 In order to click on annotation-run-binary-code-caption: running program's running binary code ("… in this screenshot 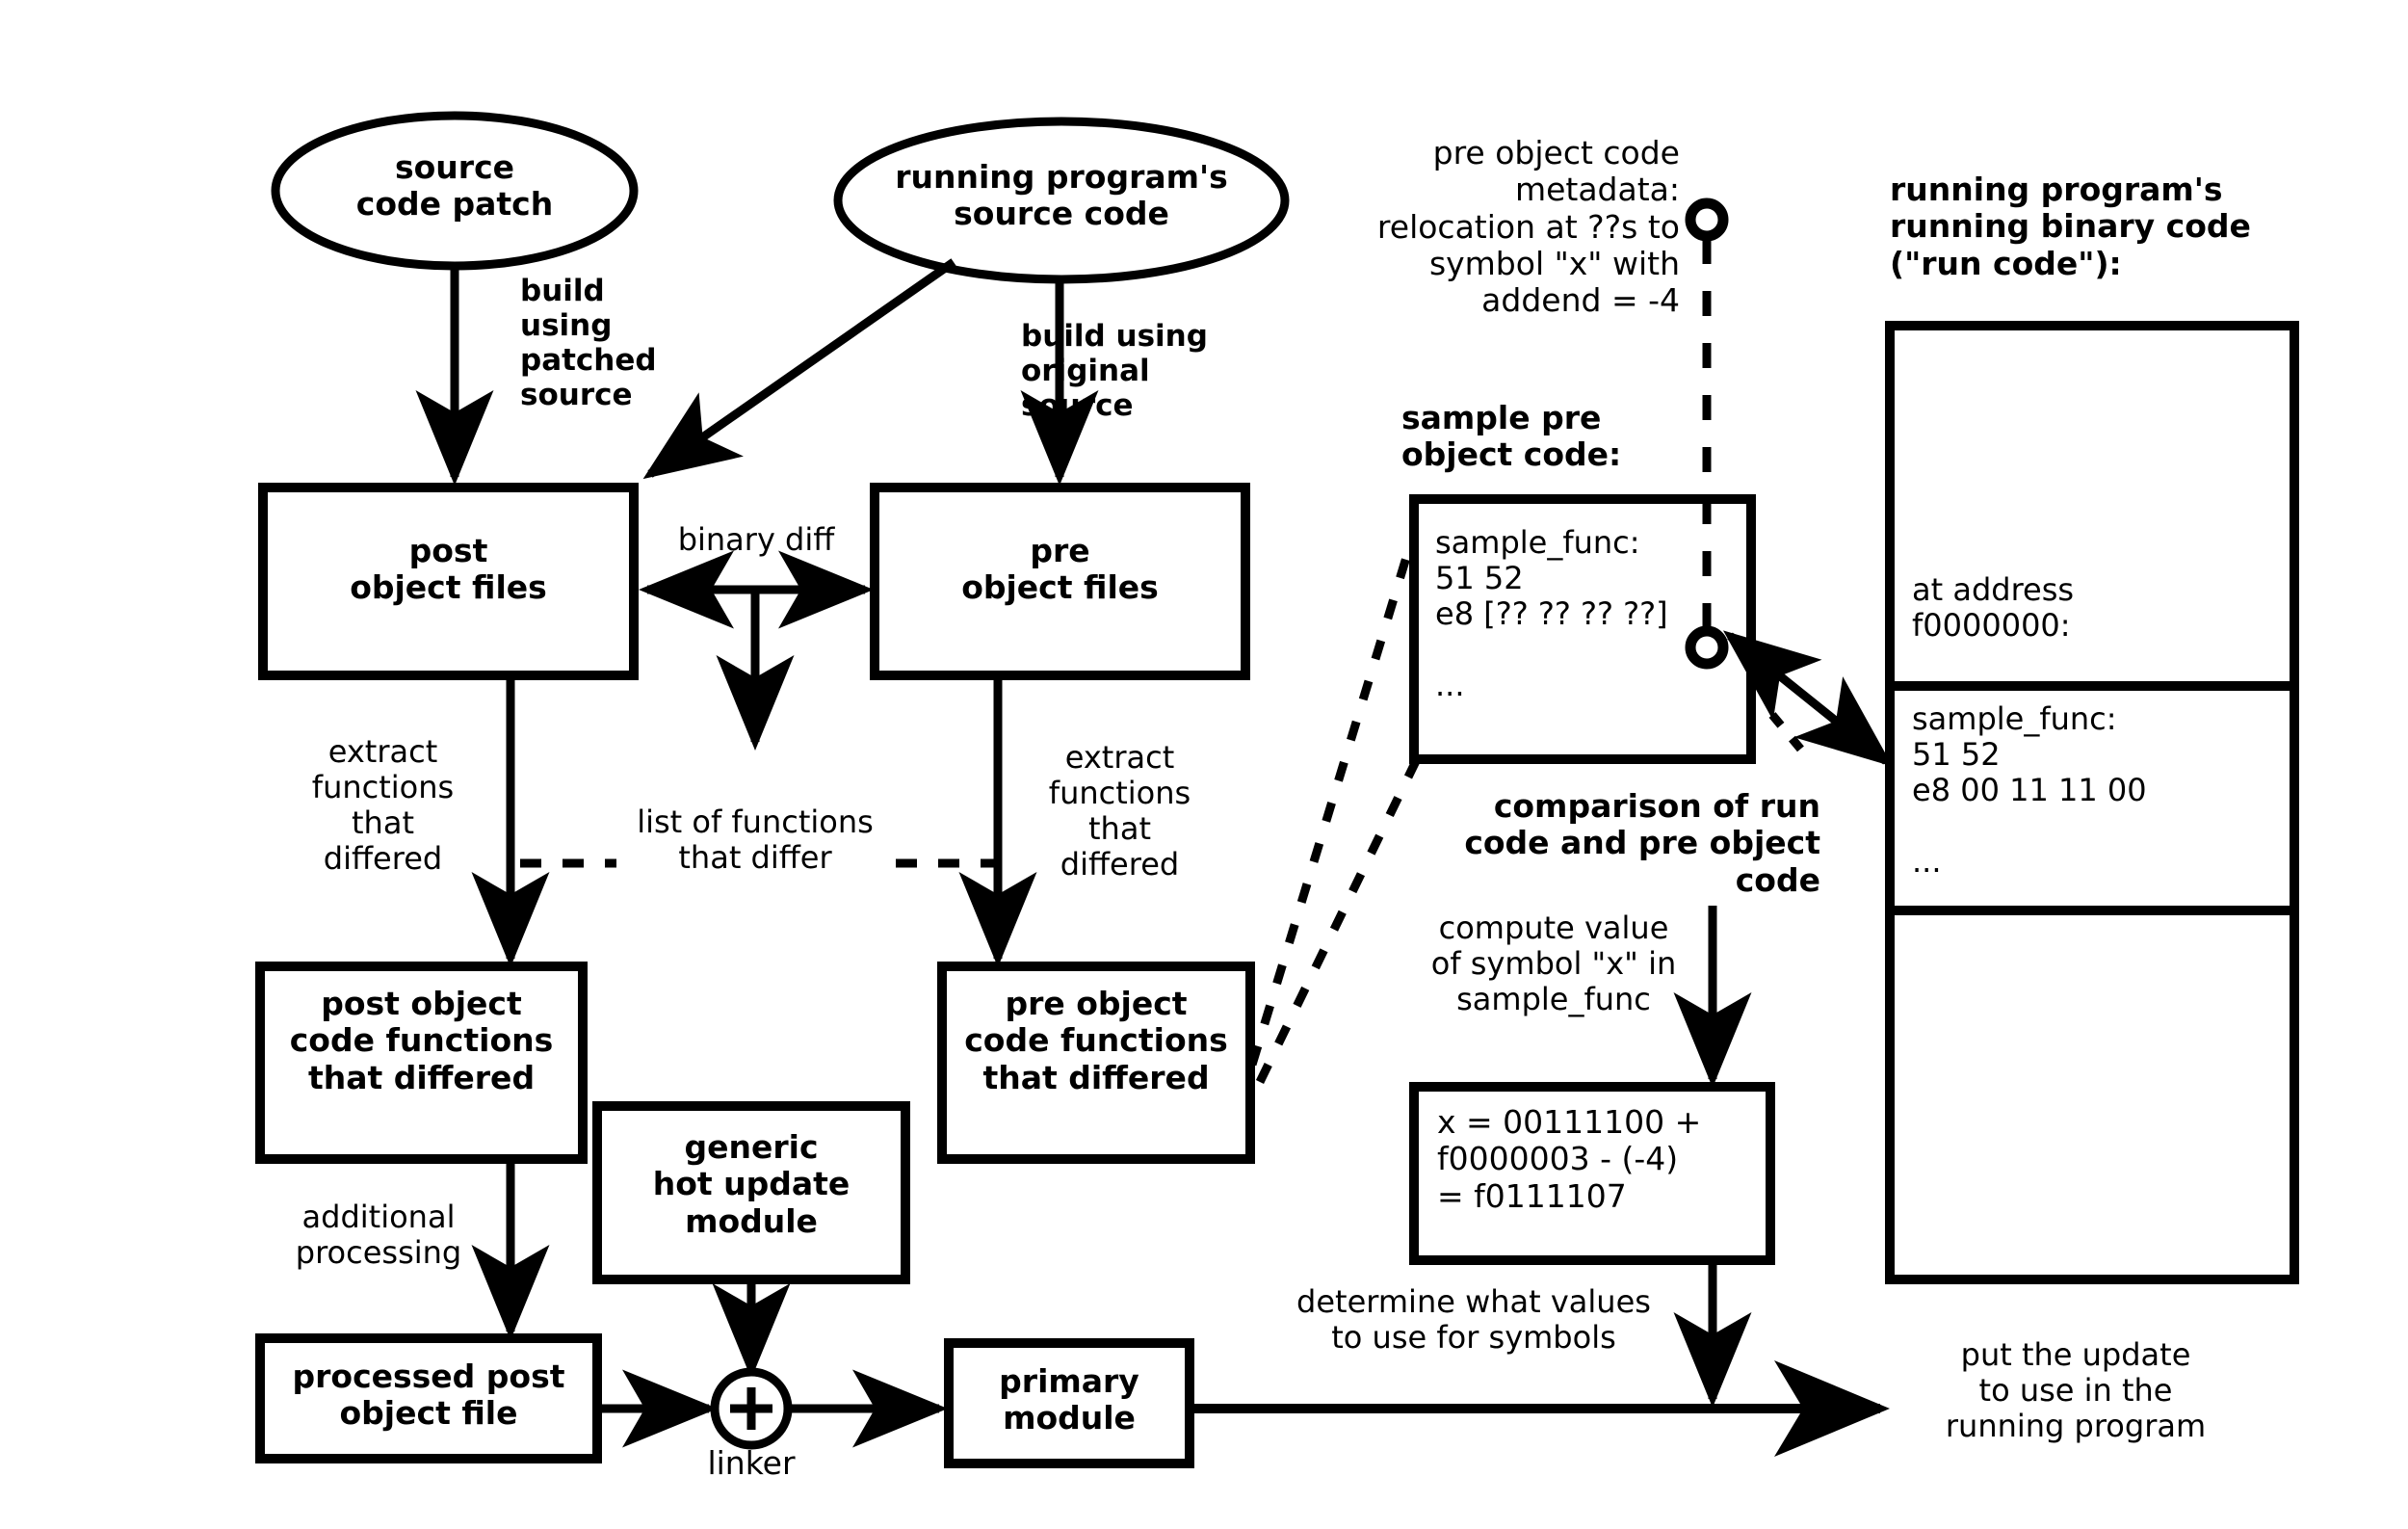, I will do `click(2070, 227)`.